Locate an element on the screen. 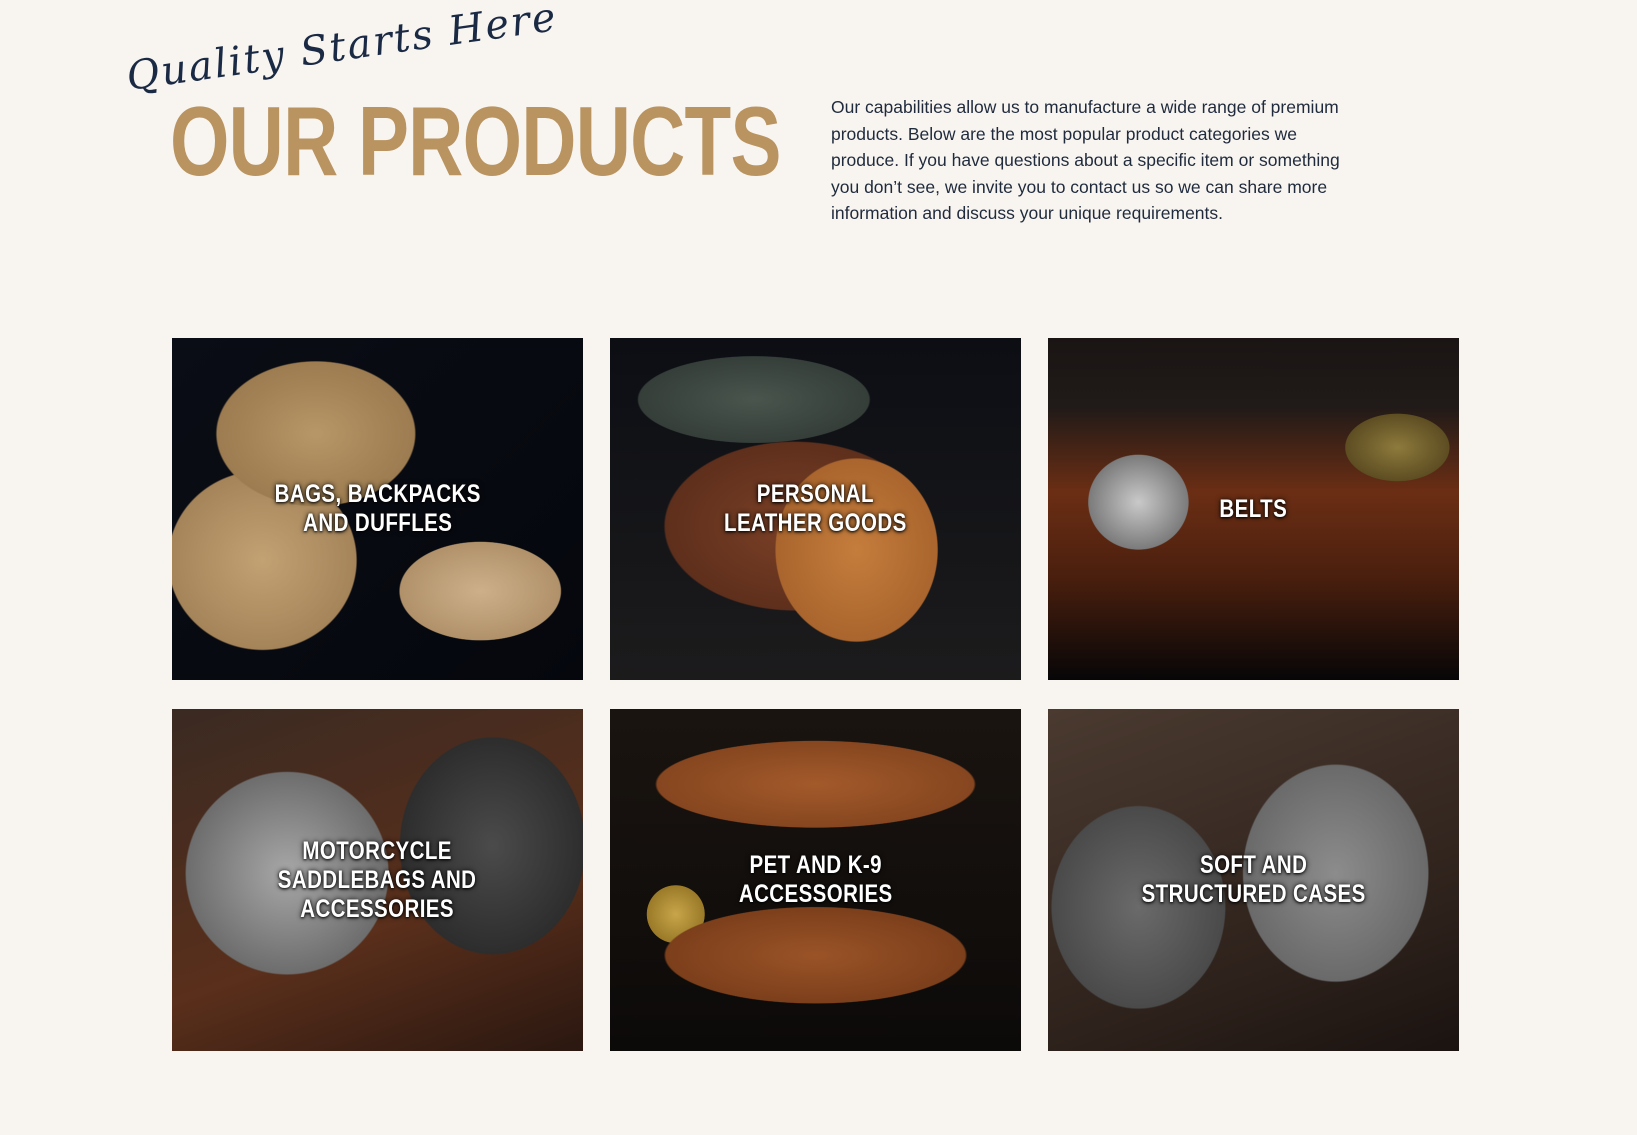 This screenshot has width=1637, height=1135. category-card-cases: SOFT AND STRUCTURED CASES is located at coordinates (1253, 880).